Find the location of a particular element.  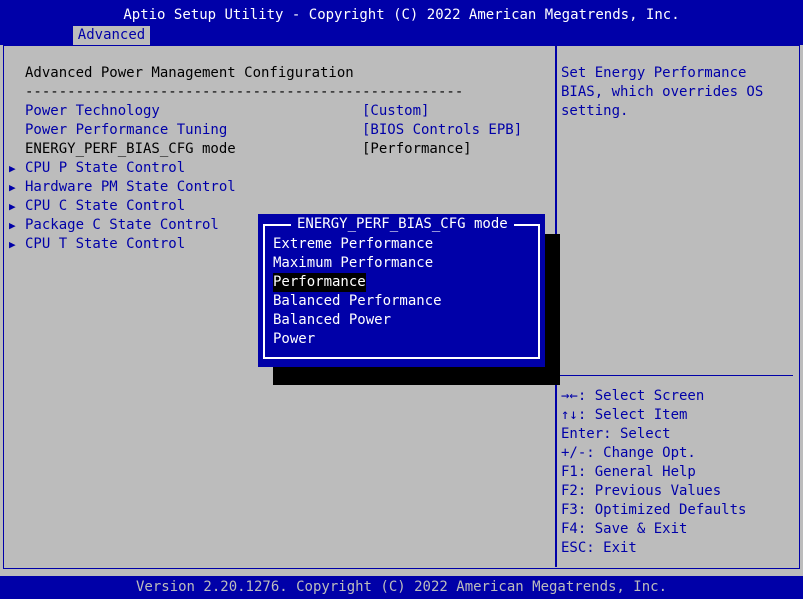

key-hint-f3: F3: Optimized Defaults is located at coordinates (654, 510).